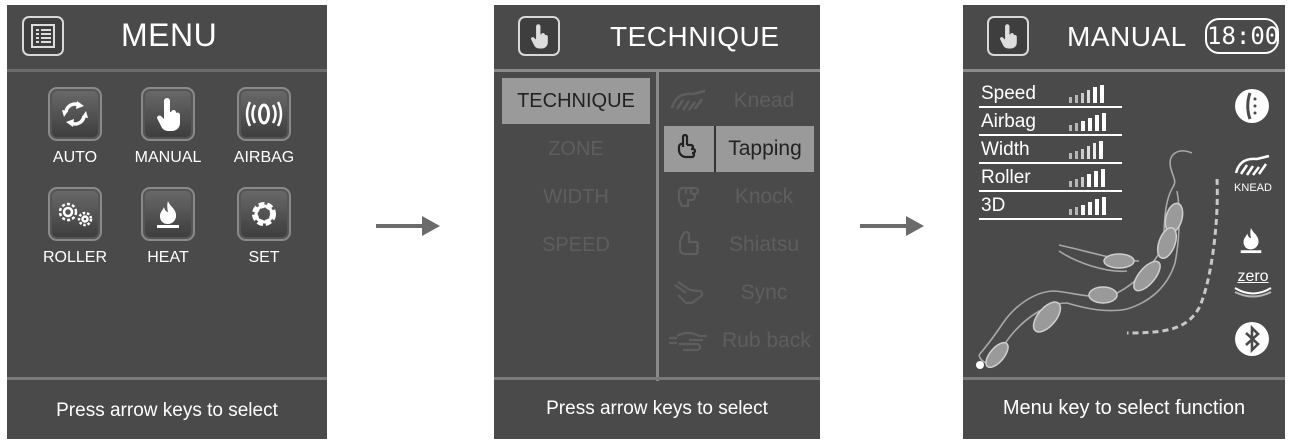  Describe the element at coordinates (75, 114) in the screenshot. I see `rotate-arrows-icon` at that location.